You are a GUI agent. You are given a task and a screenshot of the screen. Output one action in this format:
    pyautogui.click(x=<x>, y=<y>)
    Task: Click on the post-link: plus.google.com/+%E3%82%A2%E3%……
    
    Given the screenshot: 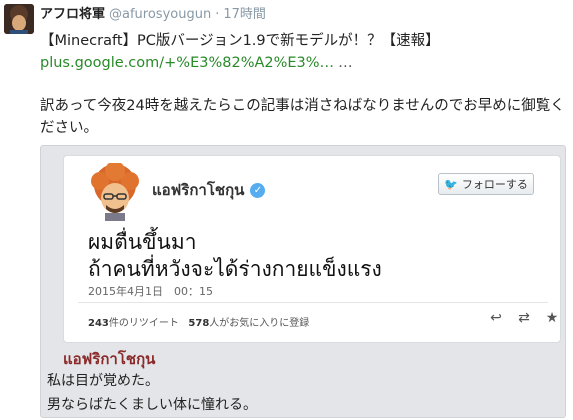 What is the action you would take?
    pyautogui.click(x=196, y=63)
    